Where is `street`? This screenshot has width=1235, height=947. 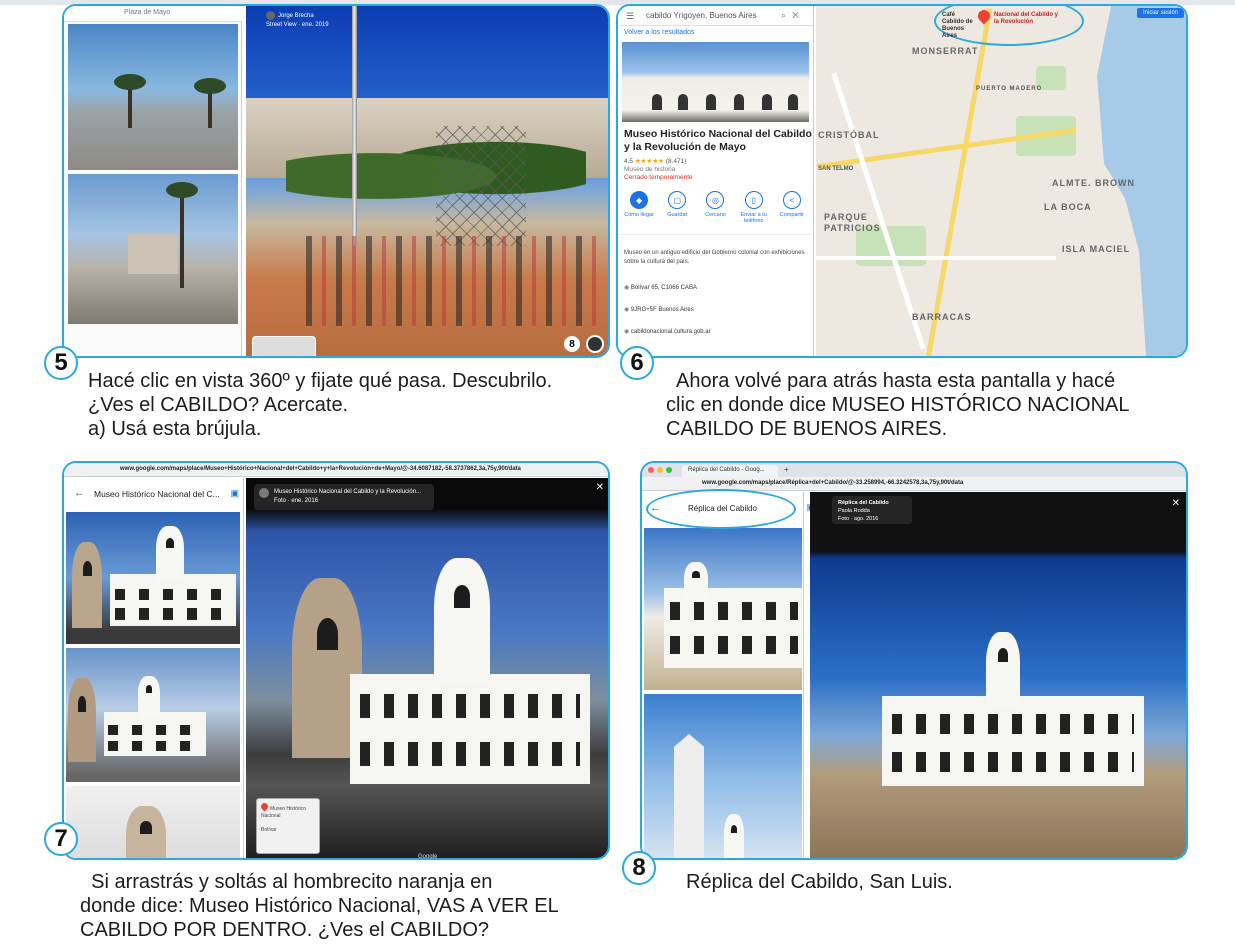
street is located at coordinates (936, 258).